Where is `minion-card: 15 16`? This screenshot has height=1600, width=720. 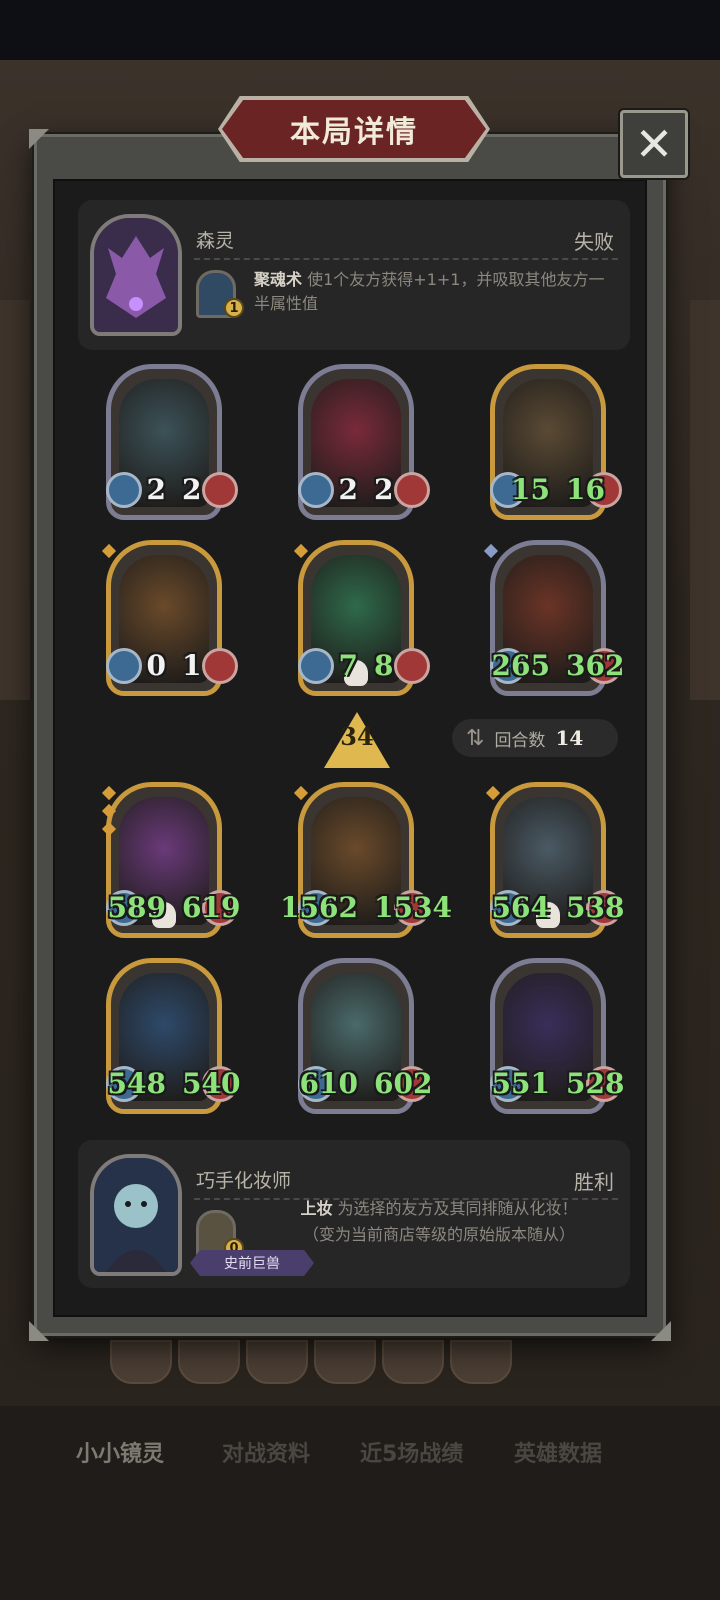 minion-card: 15 16 is located at coordinates (546, 444).